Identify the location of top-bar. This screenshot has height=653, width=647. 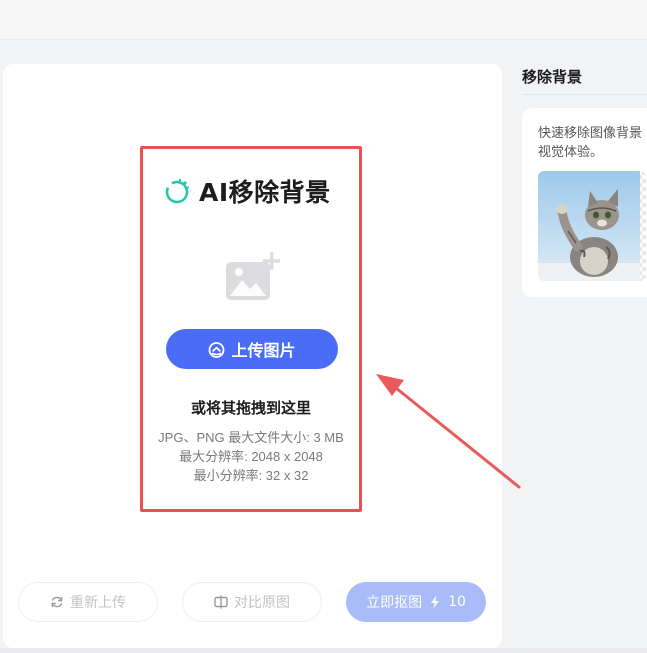
(323, 20).